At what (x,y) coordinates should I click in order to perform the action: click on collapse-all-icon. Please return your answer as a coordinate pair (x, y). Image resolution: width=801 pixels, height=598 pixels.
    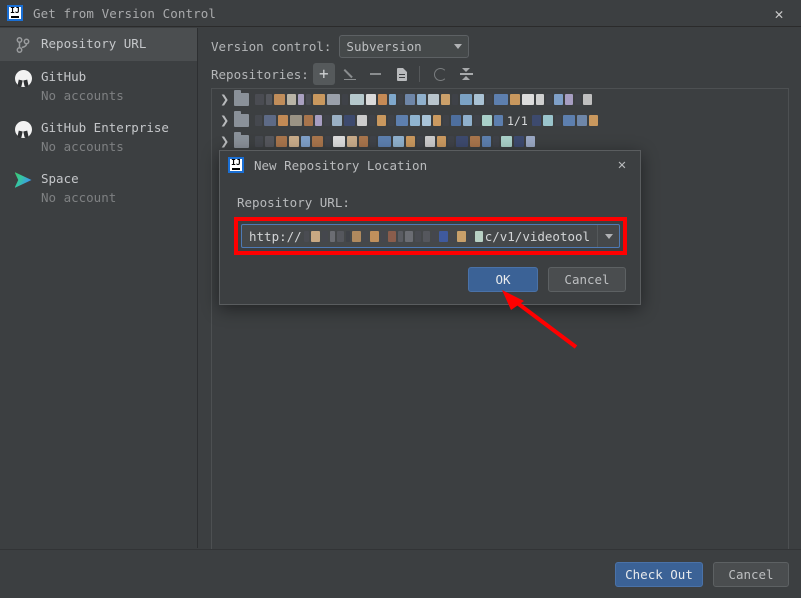
    Looking at the image, I should click on (467, 74).